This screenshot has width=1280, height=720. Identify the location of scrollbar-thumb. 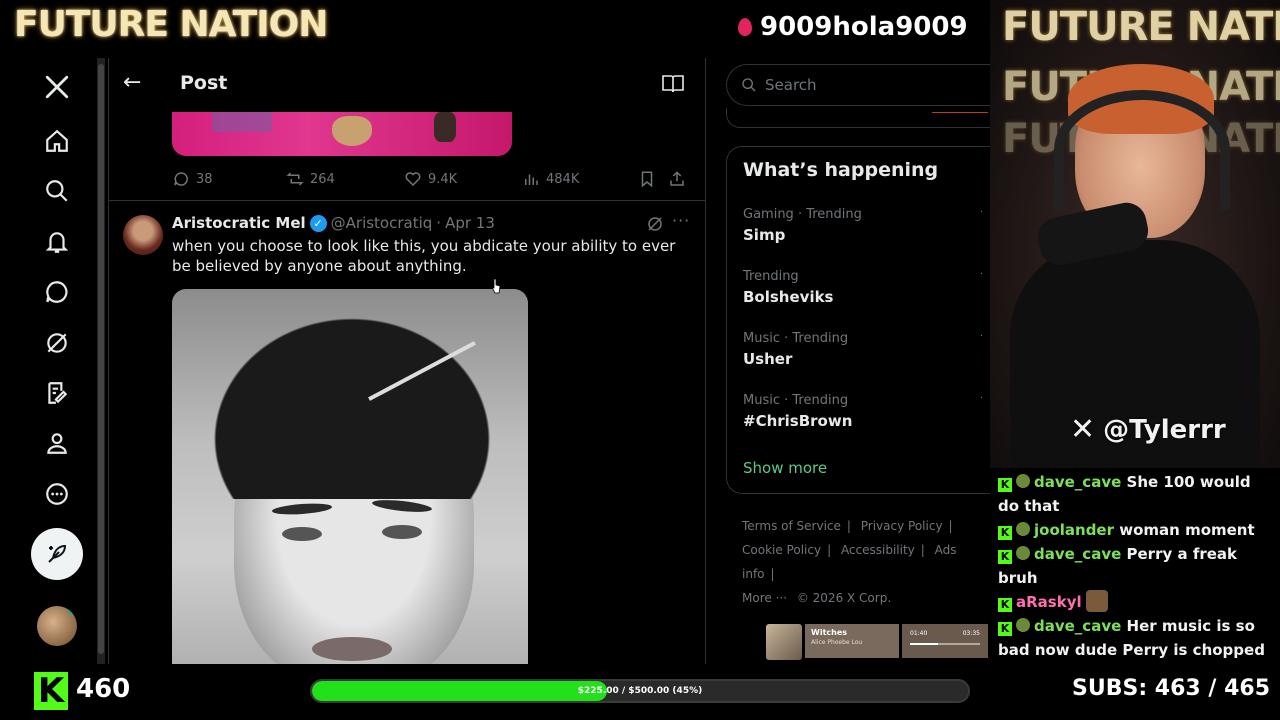
(101, 359).